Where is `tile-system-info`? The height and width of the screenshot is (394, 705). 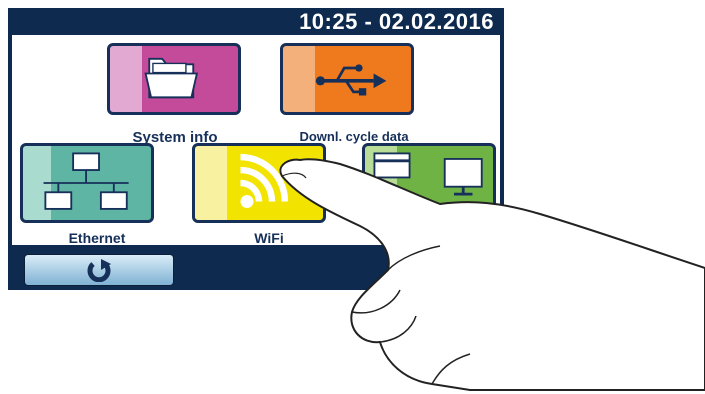 tile-system-info is located at coordinates (174, 79).